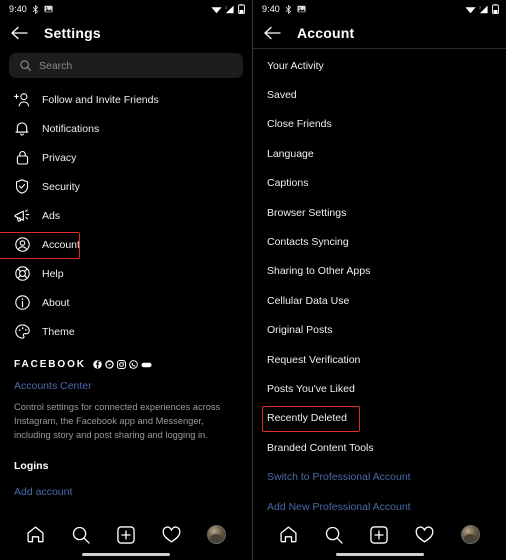 Image resolution: width=506 pixels, height=560 pixels. Describe the element at coordinates (126, 99) in the screenshot. I see `sidebar-item-follow-and-invite-friends: Follow and Invite Friends` at that location.